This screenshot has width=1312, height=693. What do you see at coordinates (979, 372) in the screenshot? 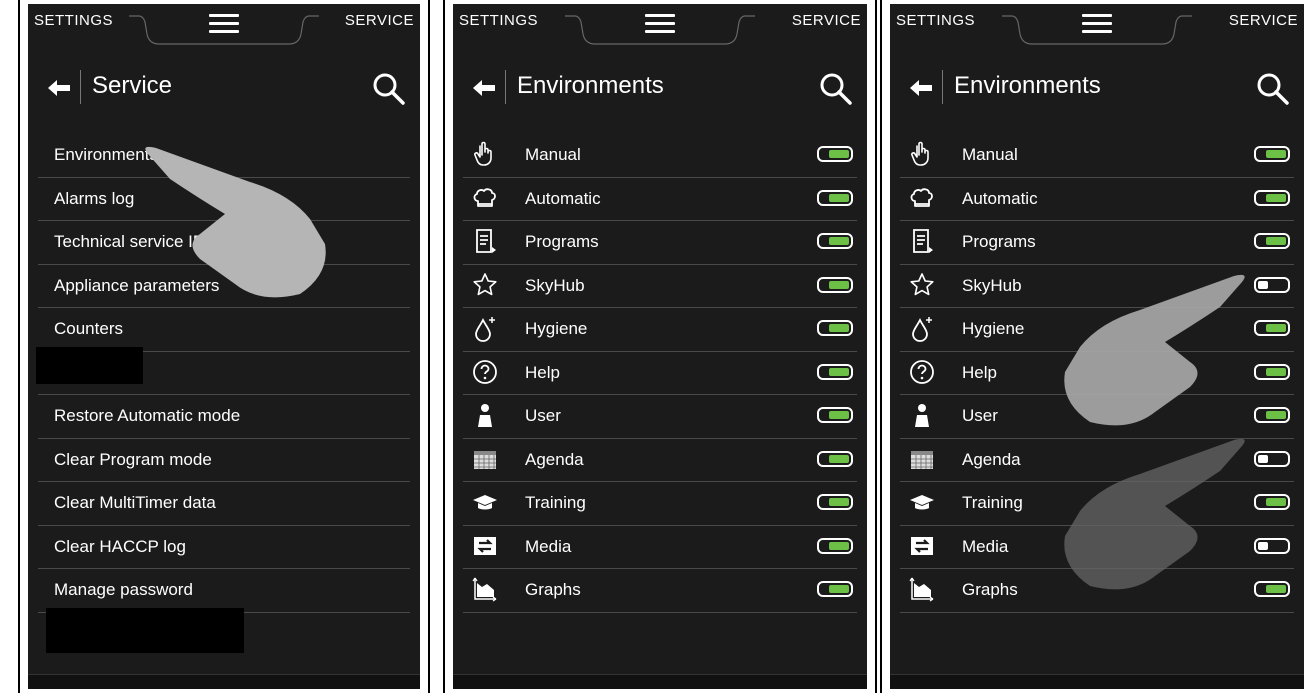
I see `environment-label: Help` at bounding box center [979, 372].